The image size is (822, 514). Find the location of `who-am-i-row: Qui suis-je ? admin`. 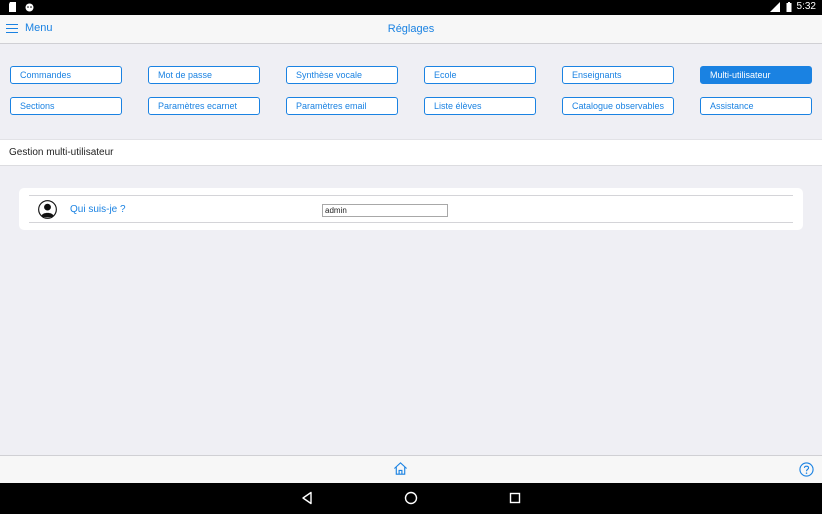

who-am-i-row: Qui suis-je ? admin is located at coordinates (411, 209).